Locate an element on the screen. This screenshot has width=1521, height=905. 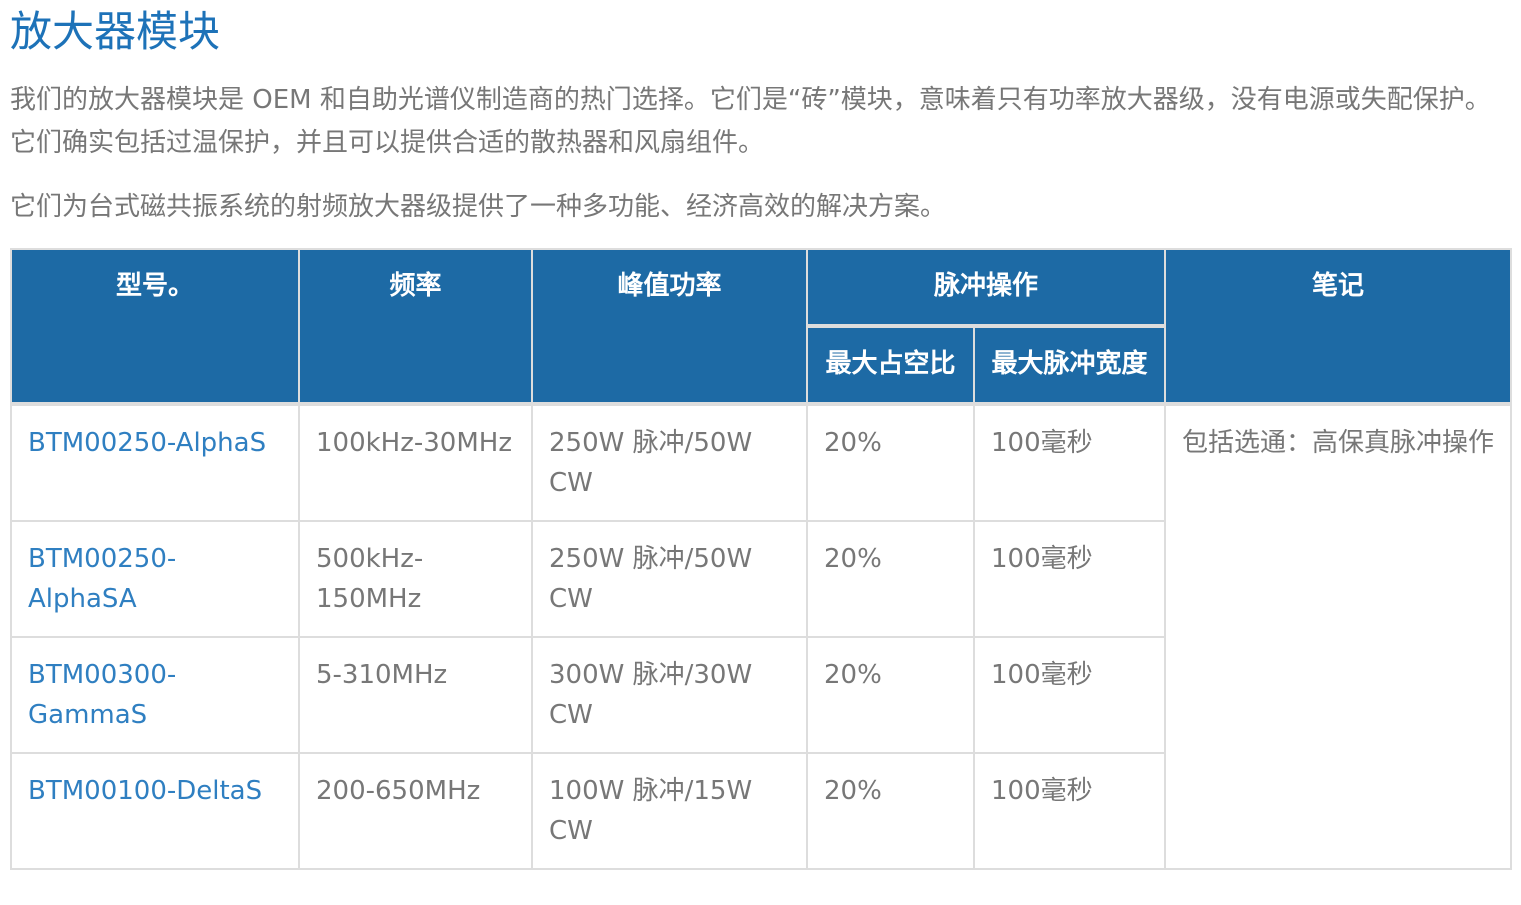
frequency-cell: 500kHz-150MHz is located at coordinates (415, 579).